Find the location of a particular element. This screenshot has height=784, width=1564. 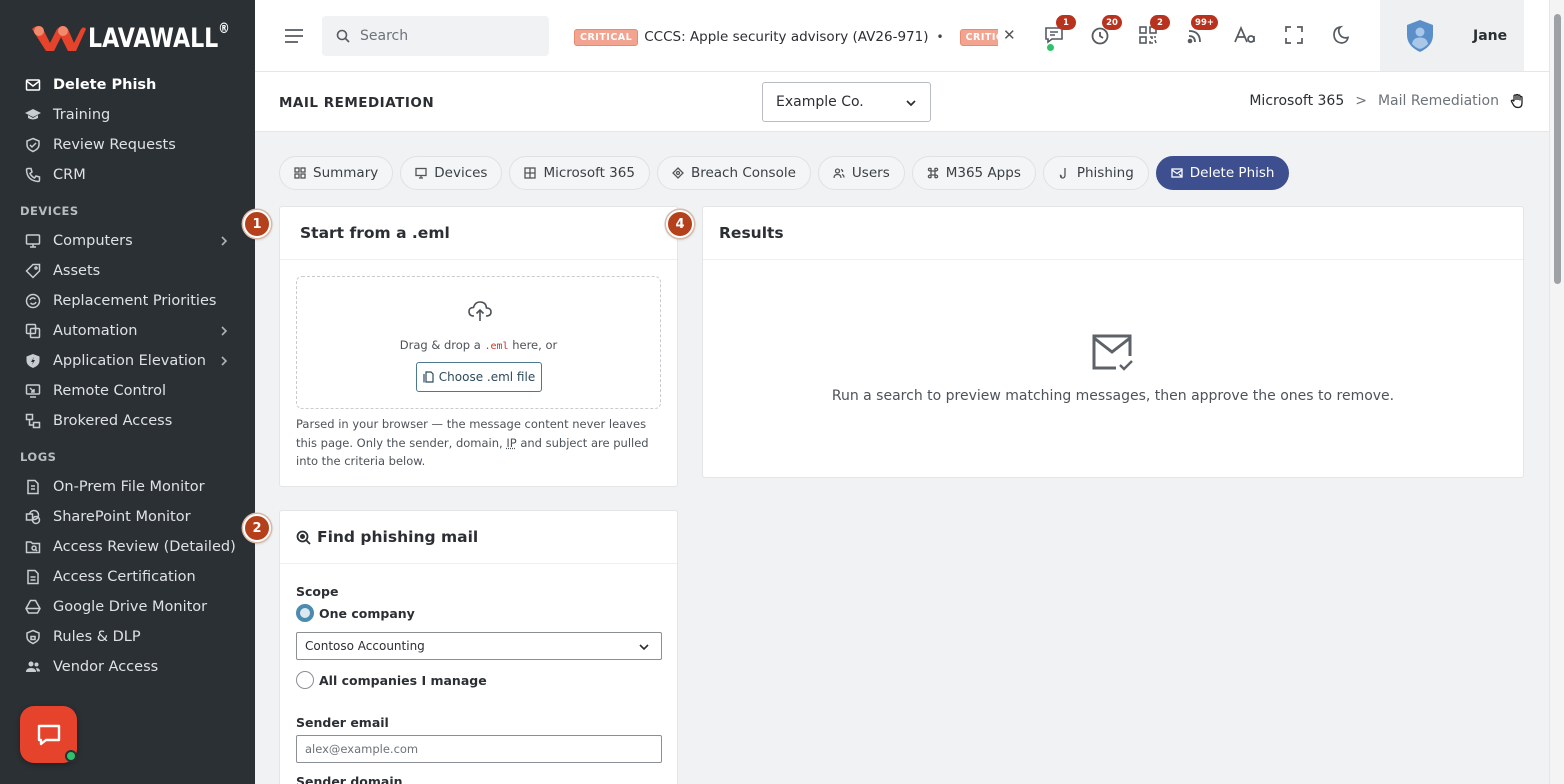

windows-icon is located at coordinates (530, 173).